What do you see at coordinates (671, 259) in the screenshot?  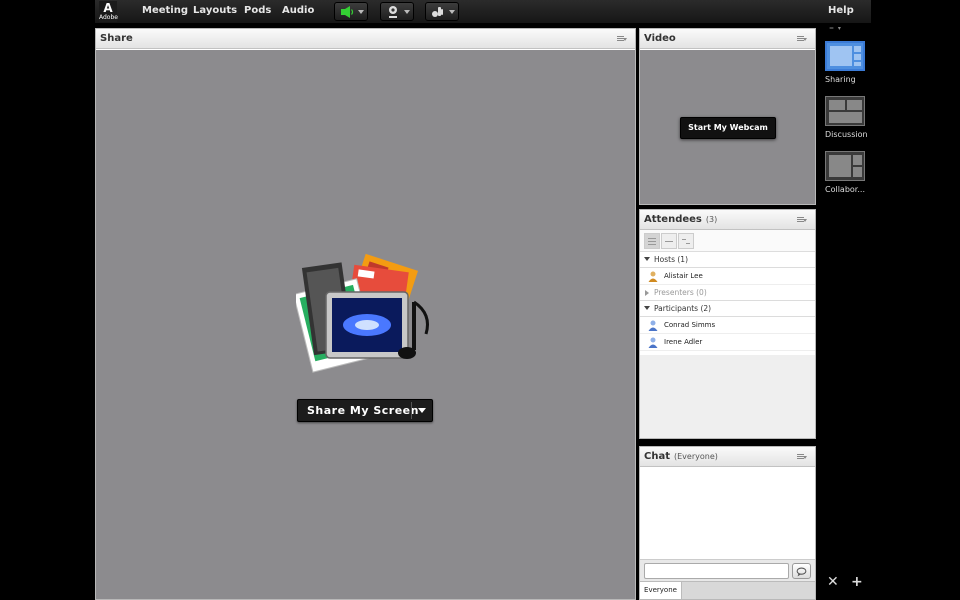 I see `section-label: Hosts (1)` at bounding box center [671, 259].